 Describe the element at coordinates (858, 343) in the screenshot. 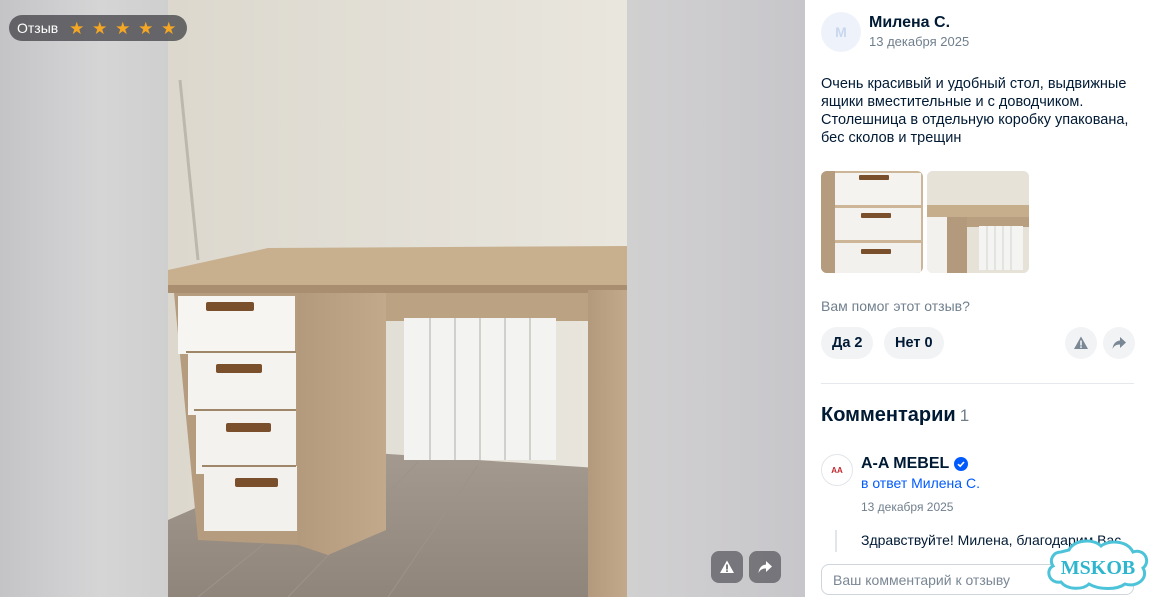

I see `vote-yes-count: 2` at that location.